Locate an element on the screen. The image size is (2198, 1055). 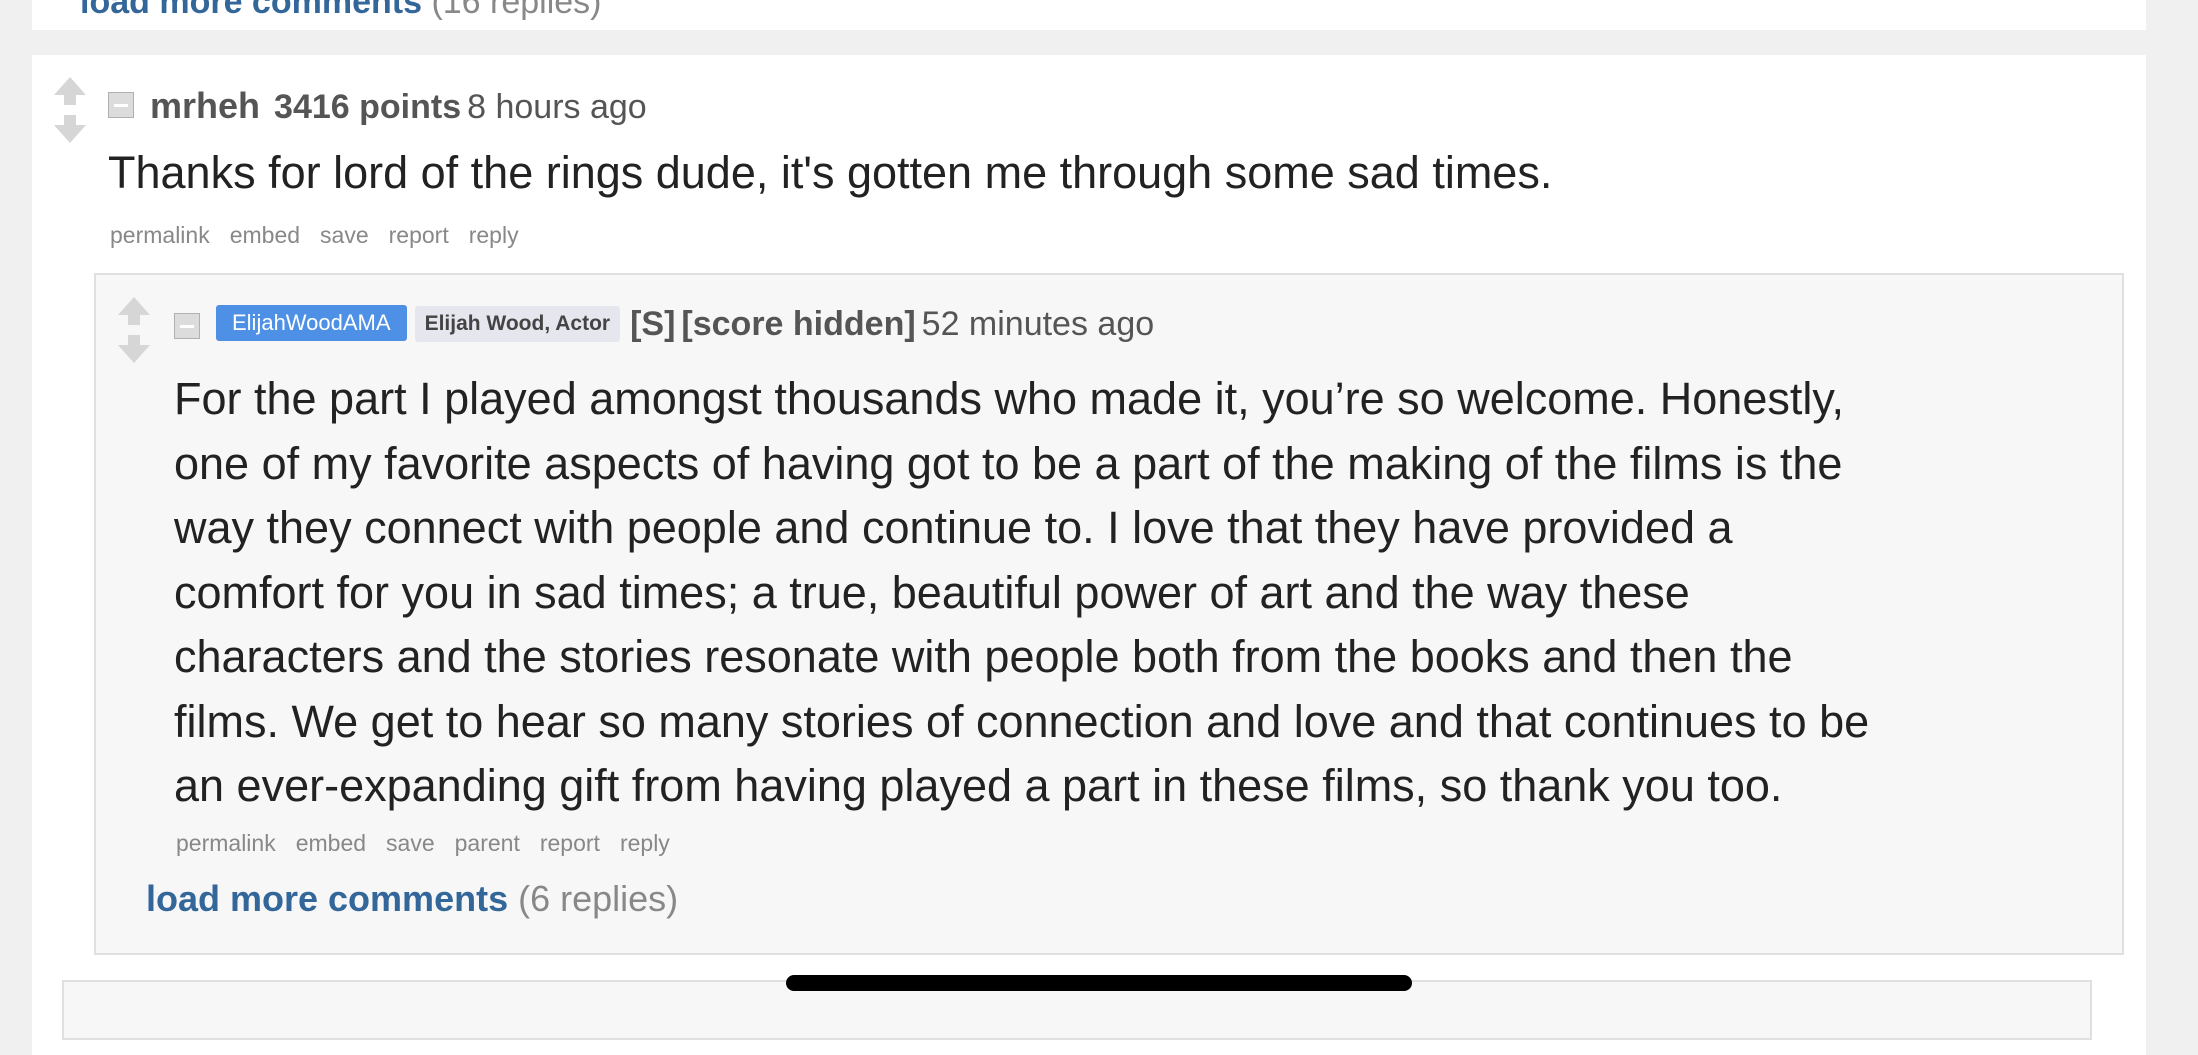
comment-author: mrheh is located at coordinates (205, 105).